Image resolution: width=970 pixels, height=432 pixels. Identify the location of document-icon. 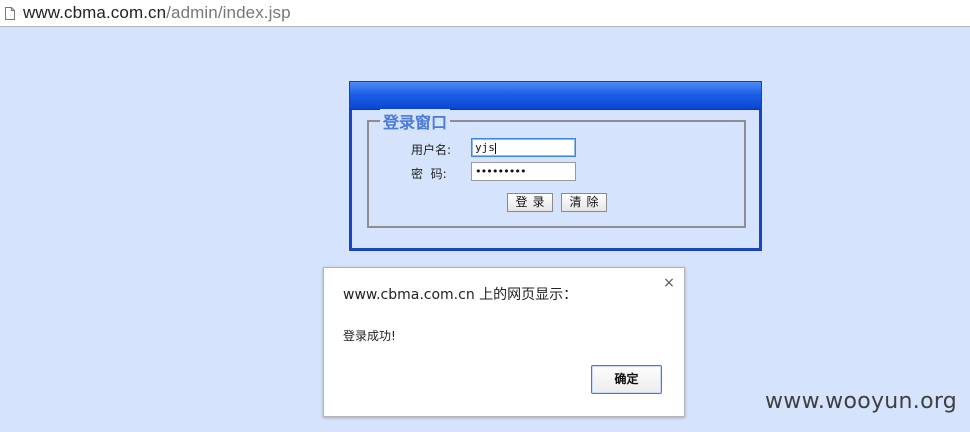
(10, 13).